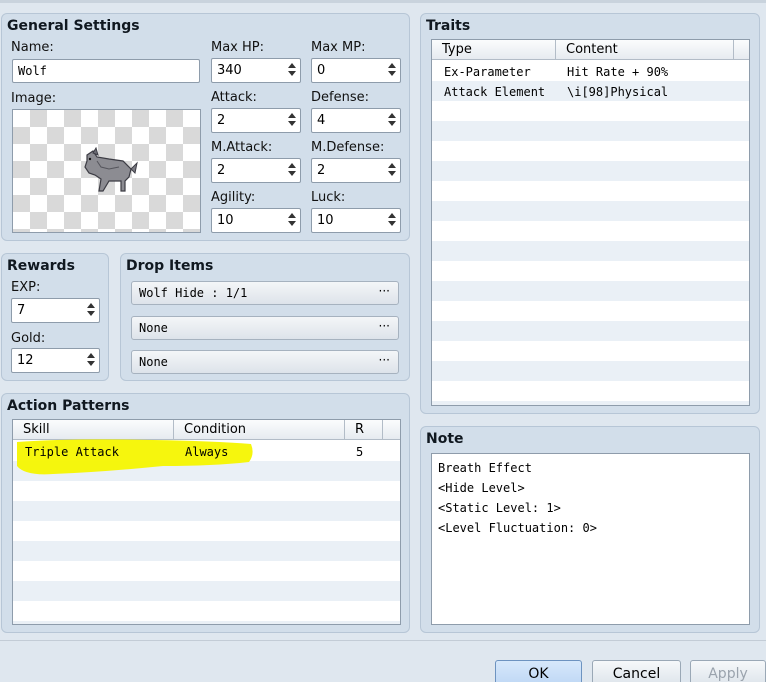  What do you see at coordinates (321, 70) in the screenshot?
I see `max-mp-value: 0` at bounding box center [321, 70].